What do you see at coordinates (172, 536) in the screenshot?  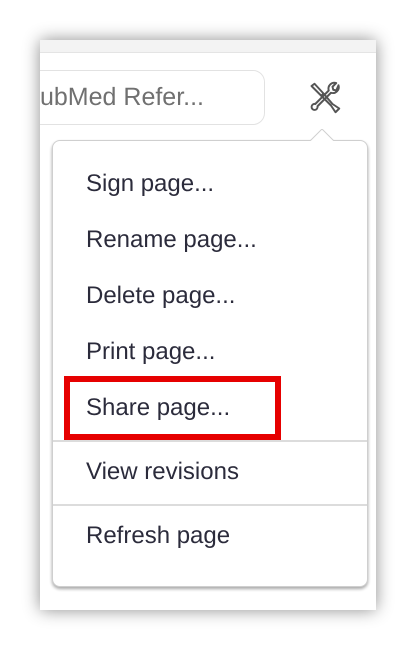 I see `menu-item: Refresh page` at bounding box center [172, 536].